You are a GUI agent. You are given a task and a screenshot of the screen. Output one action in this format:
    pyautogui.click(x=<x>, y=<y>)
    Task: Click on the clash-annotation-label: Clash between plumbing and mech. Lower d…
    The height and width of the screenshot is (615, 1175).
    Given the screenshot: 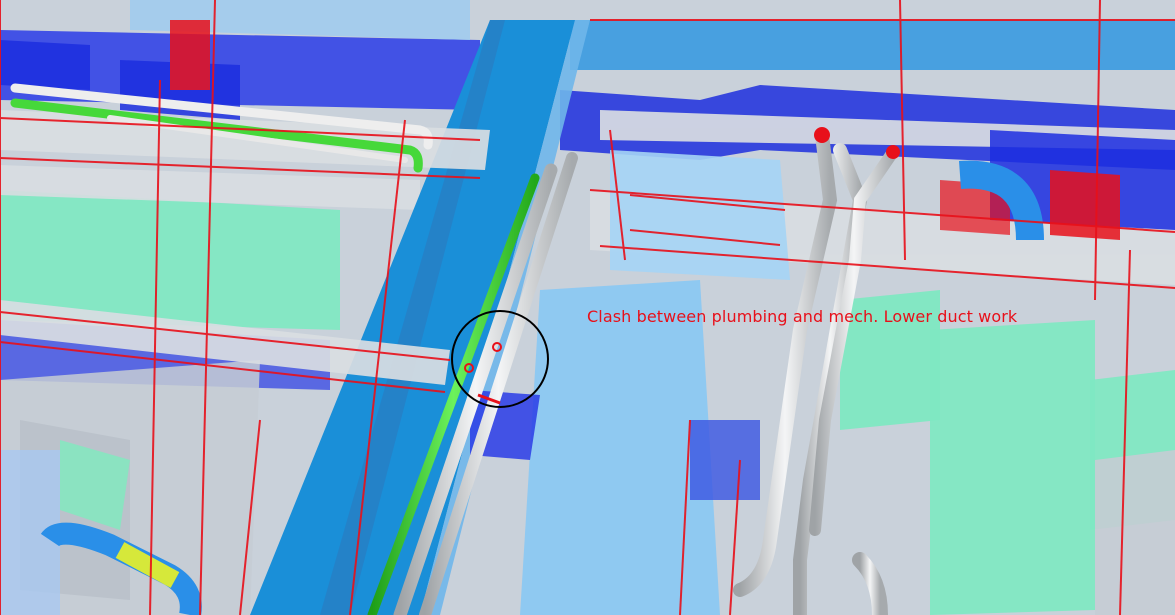 What is the action you would take?
    pyautogui.click(x=802, y=316)
    